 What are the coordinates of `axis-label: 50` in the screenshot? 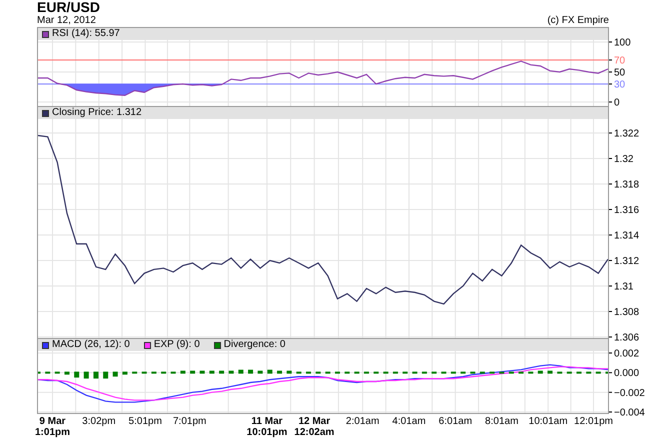 It's located at (620, 73).